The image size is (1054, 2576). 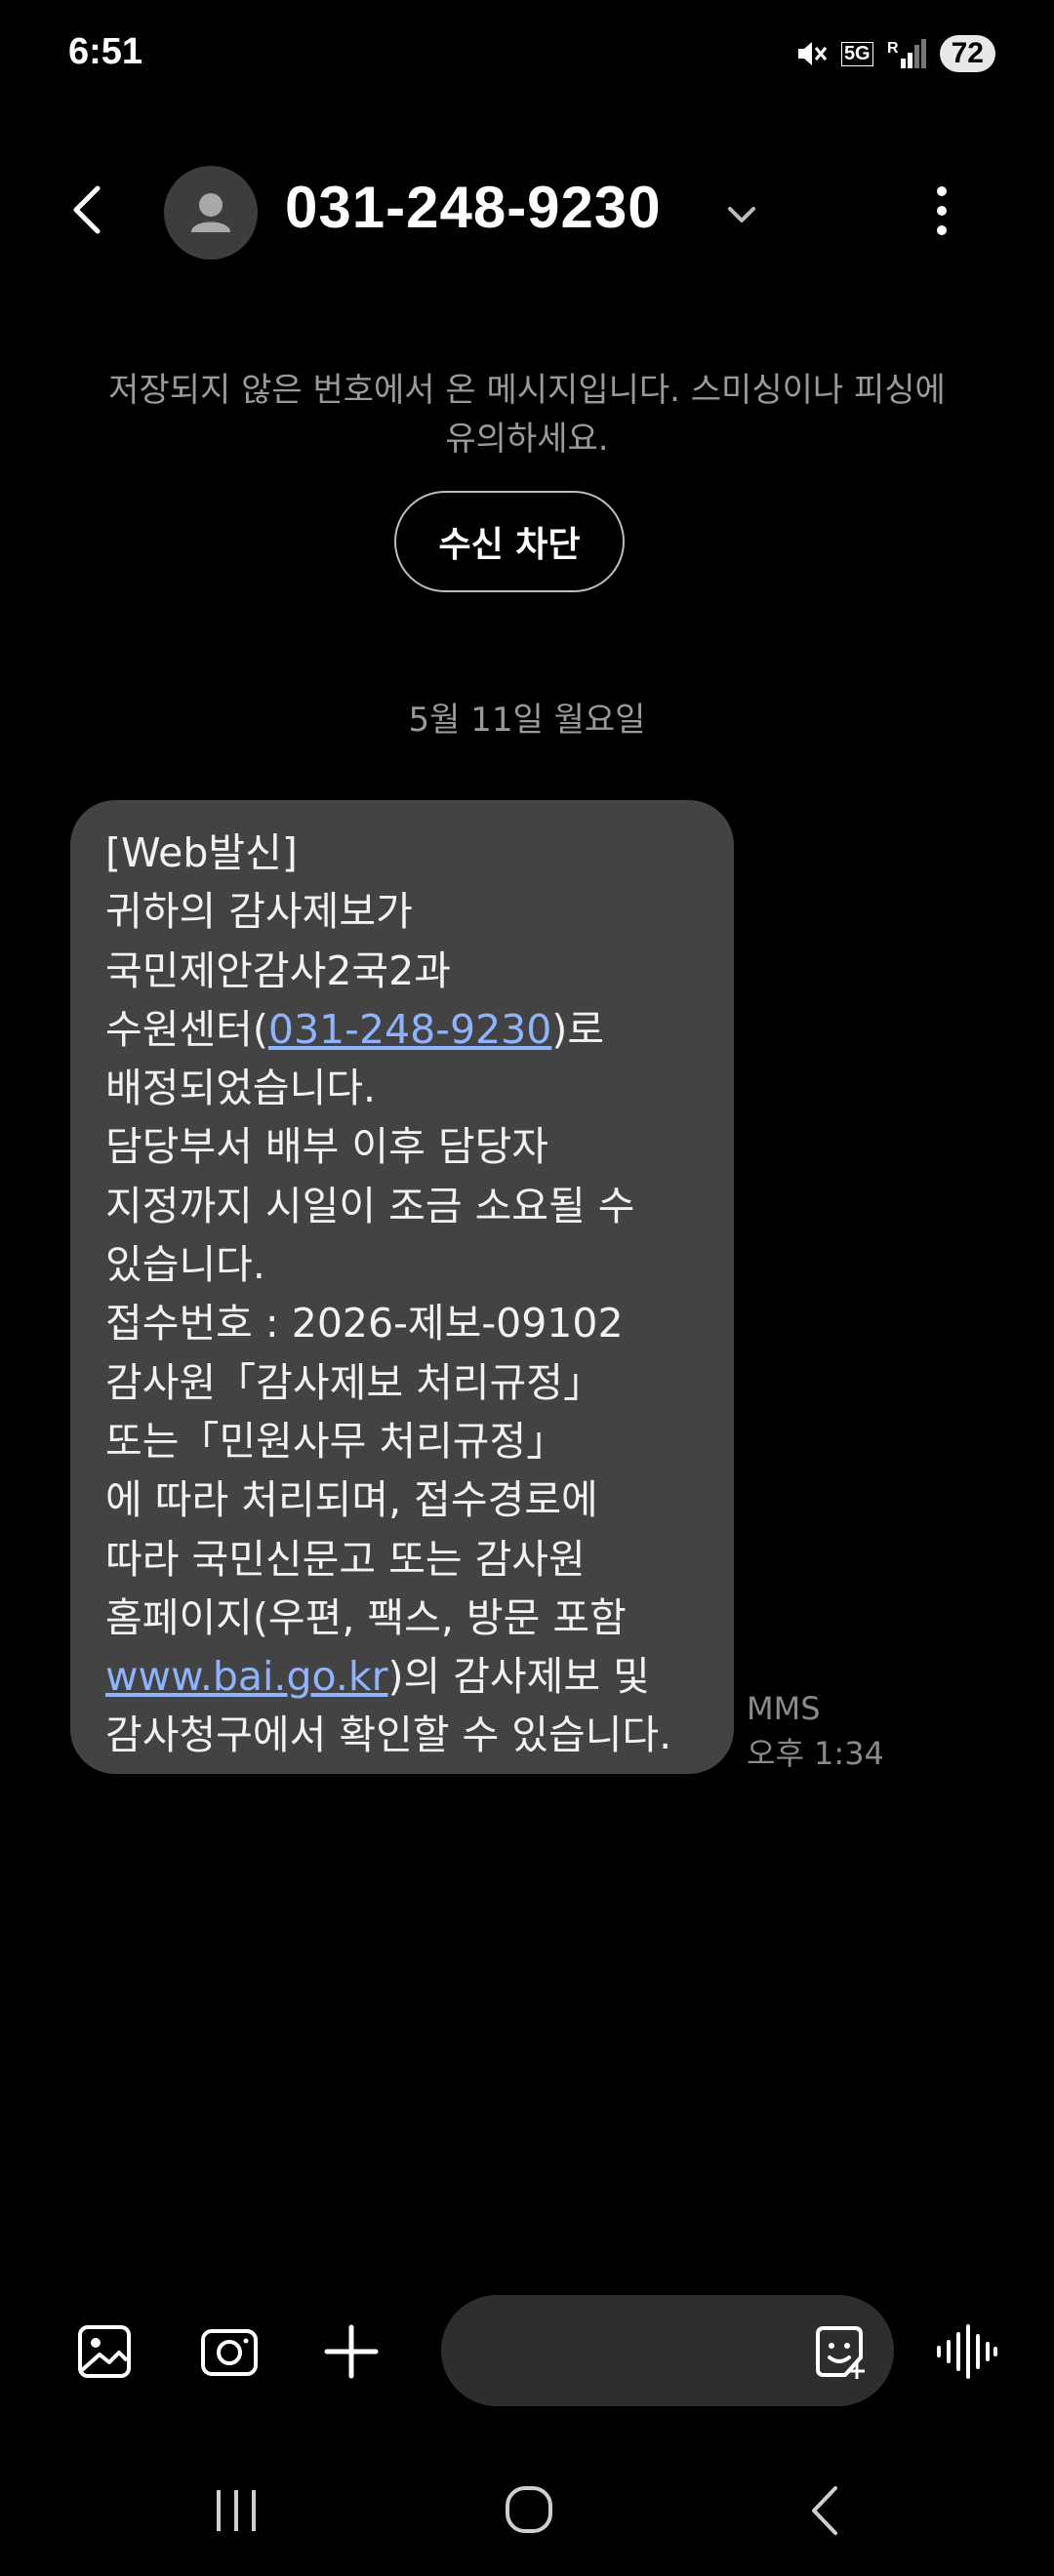 I want to click on message-text: )로, so click(x=578, y=1029).